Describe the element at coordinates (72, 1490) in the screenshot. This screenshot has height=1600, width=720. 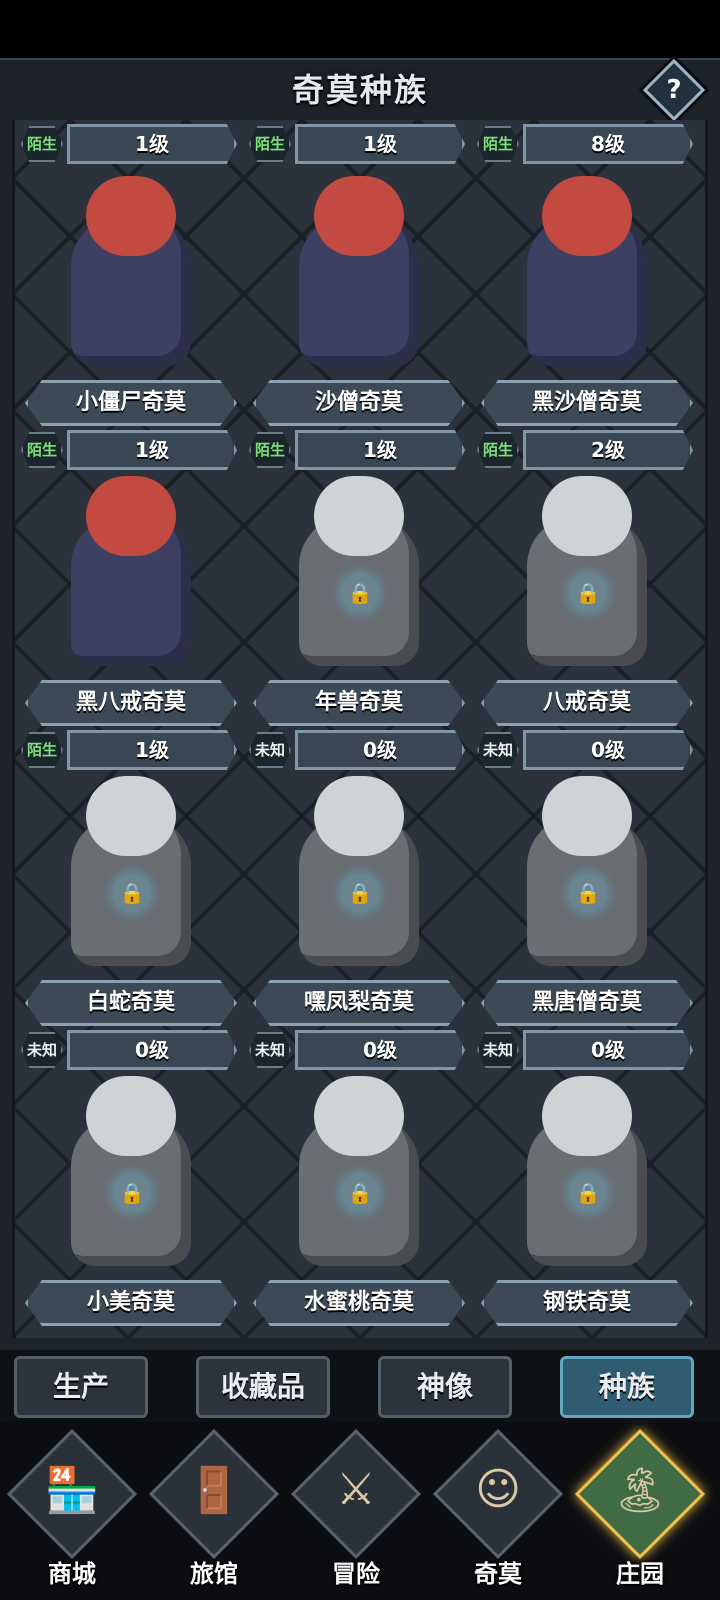
I see `shop-icon: 🏪` at that location.